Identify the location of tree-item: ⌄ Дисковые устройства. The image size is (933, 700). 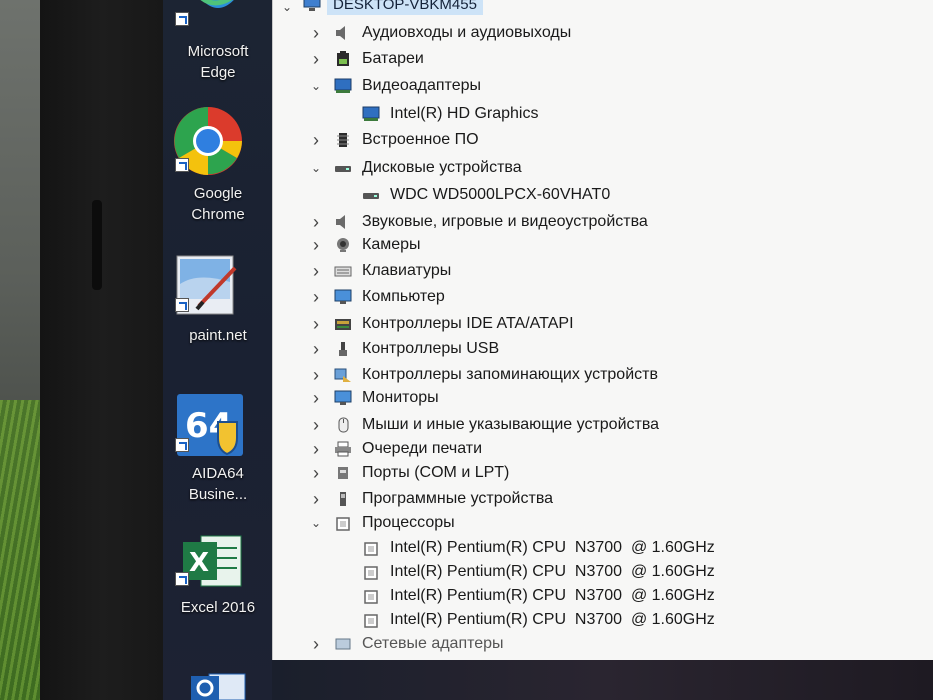
(603, 168).